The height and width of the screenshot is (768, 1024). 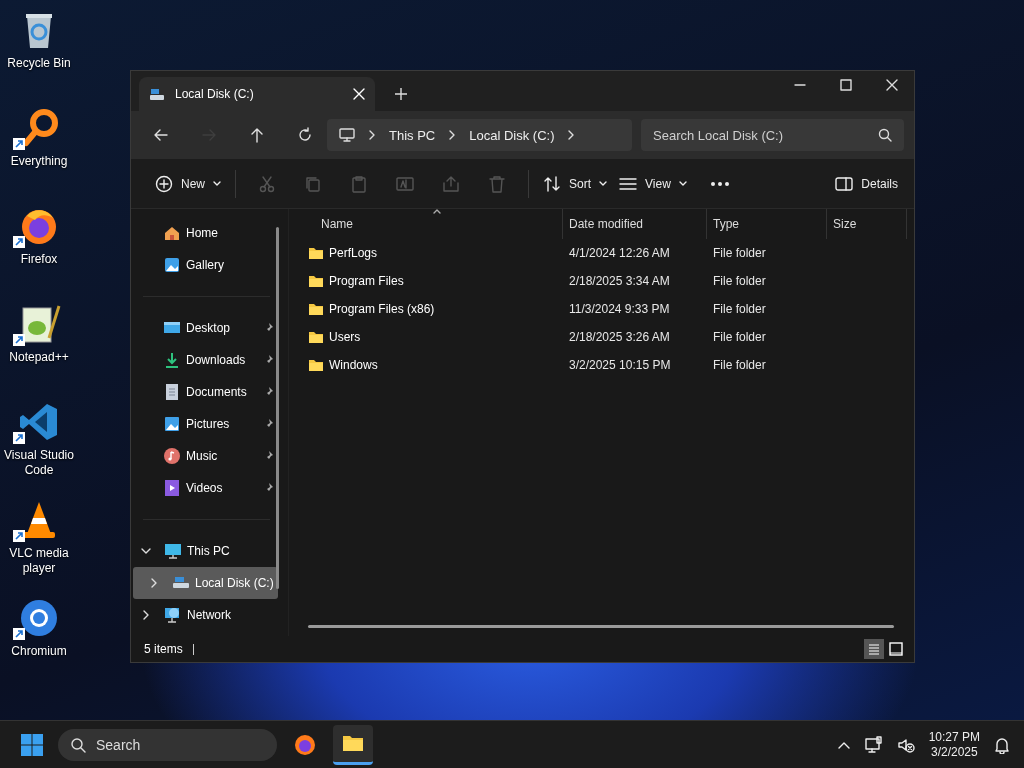 I want to click on table-cell-text: 3/2/2025 10:15 PM, so click(x=620, y=365).